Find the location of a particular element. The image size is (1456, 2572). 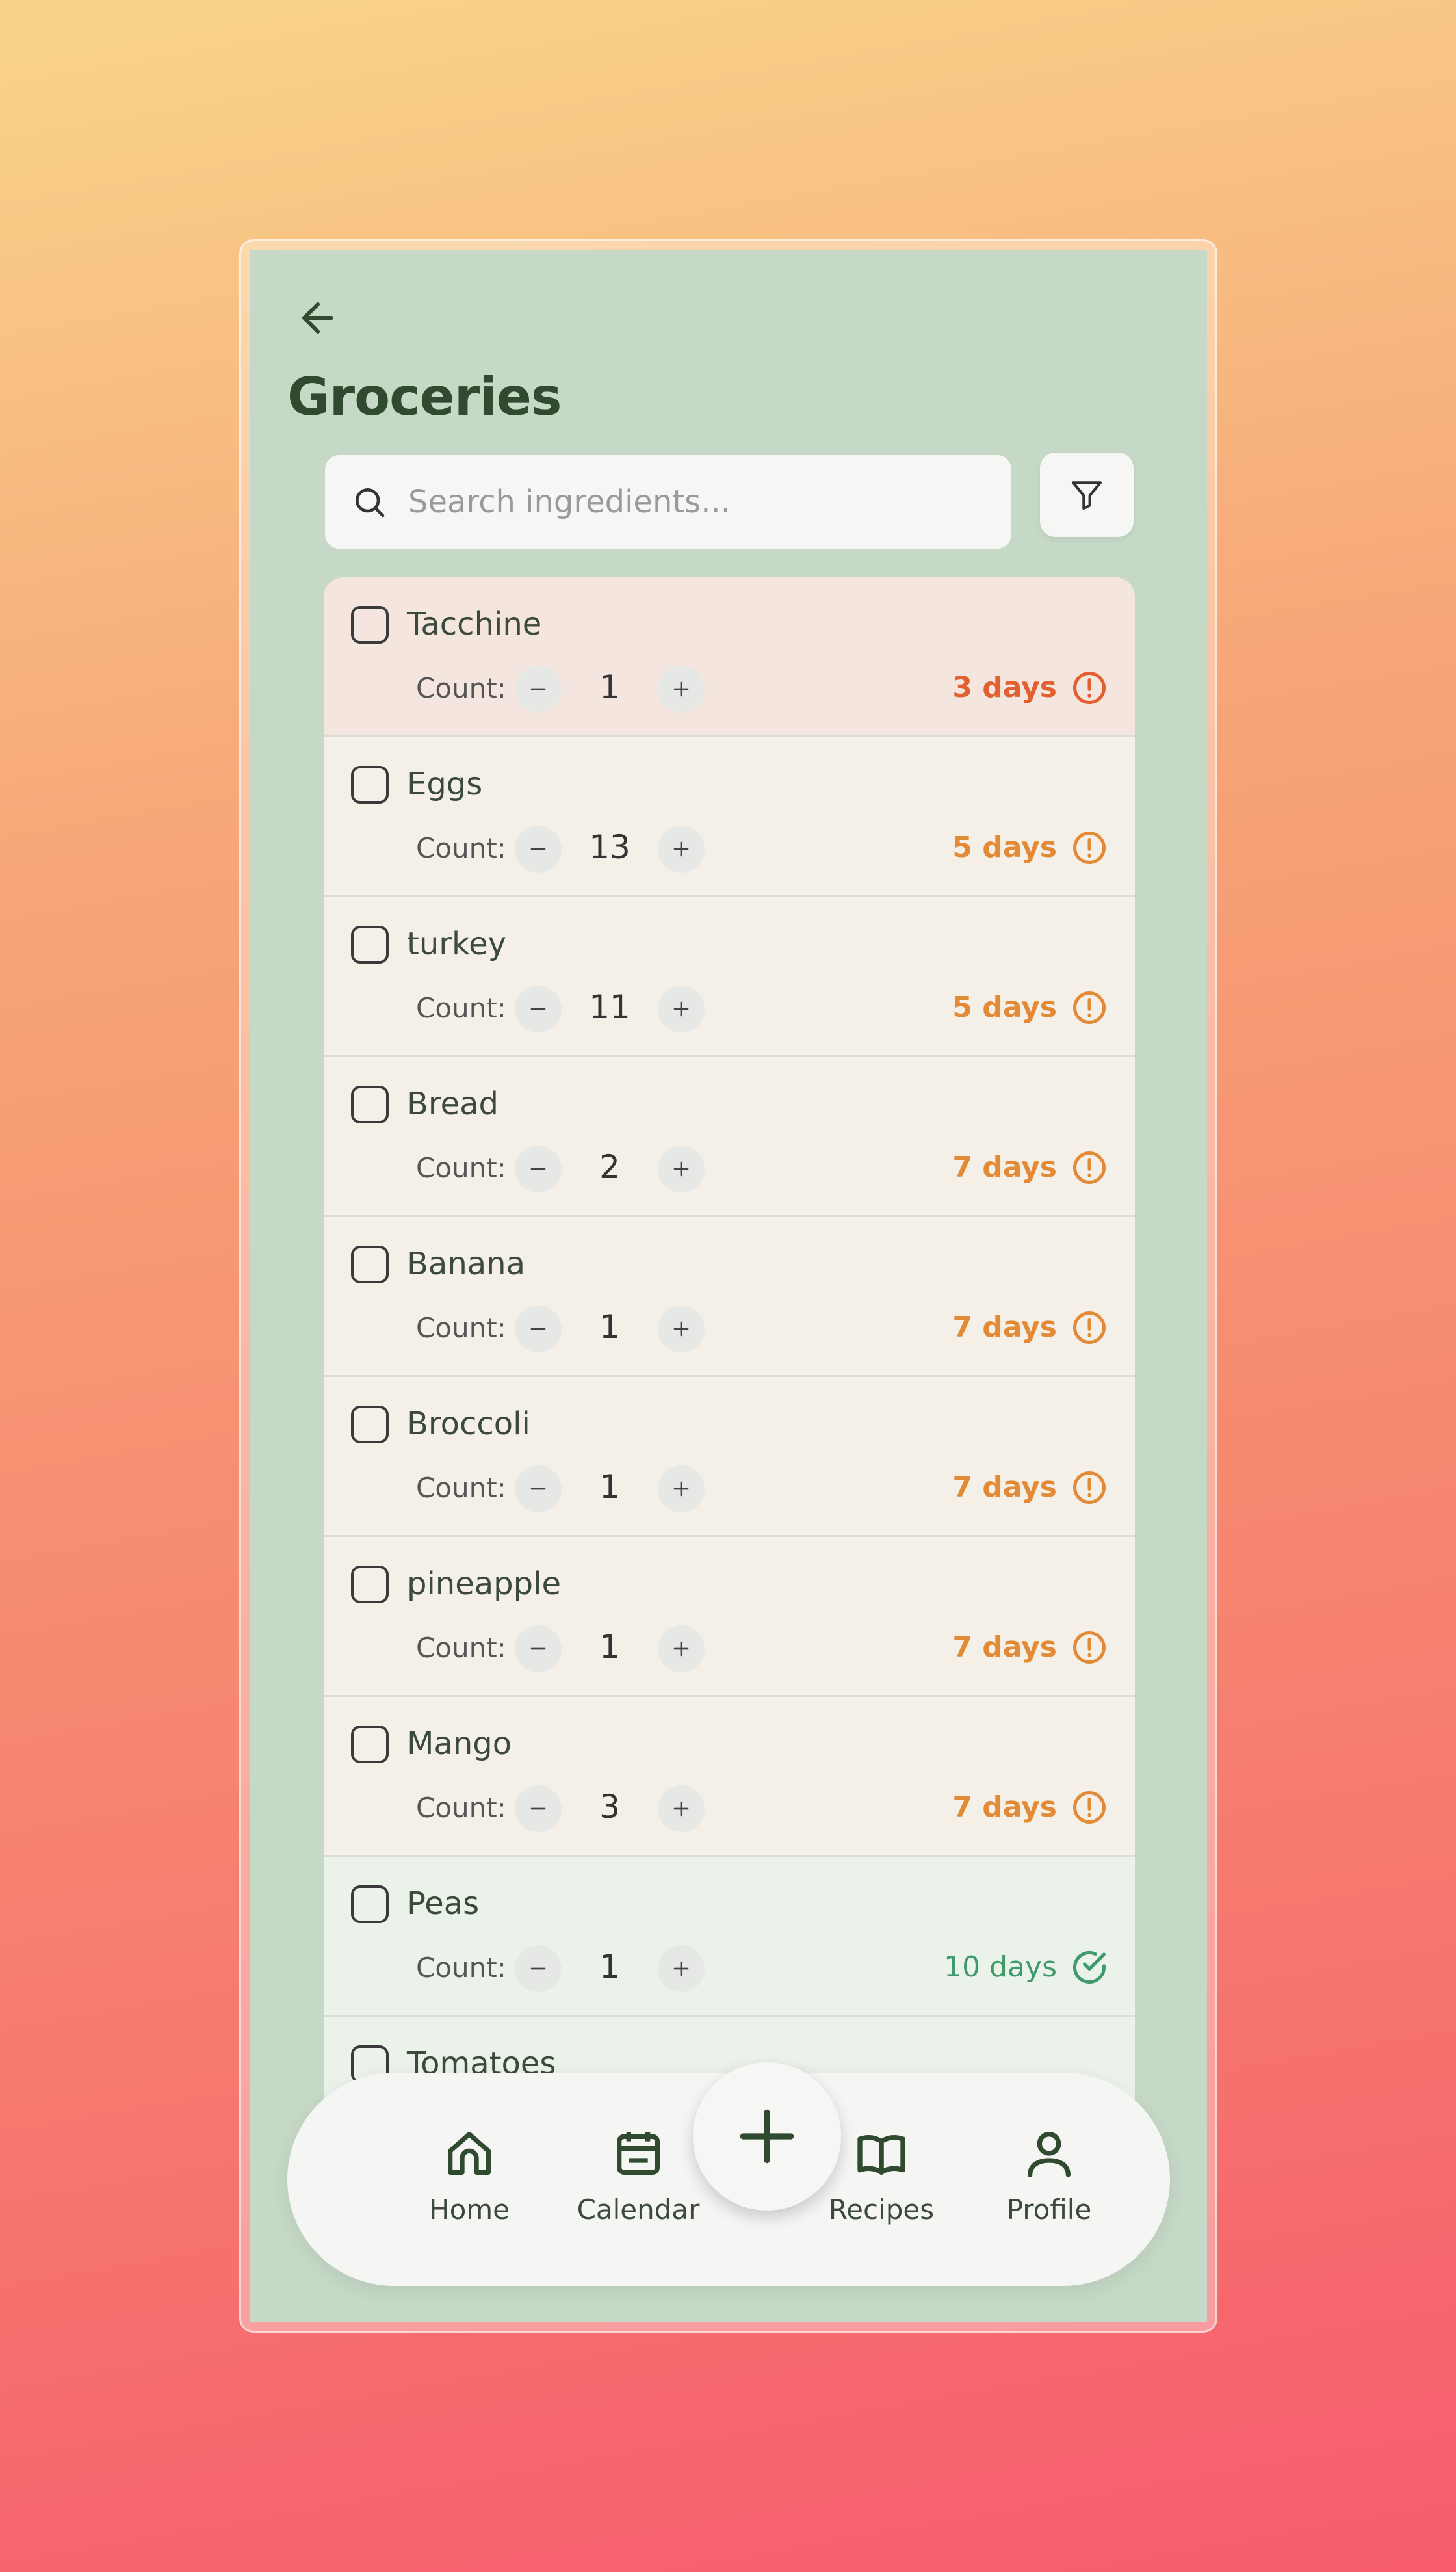

list-item: Broccoli Count: 1 7 days is located at coordinates (730, 1457).